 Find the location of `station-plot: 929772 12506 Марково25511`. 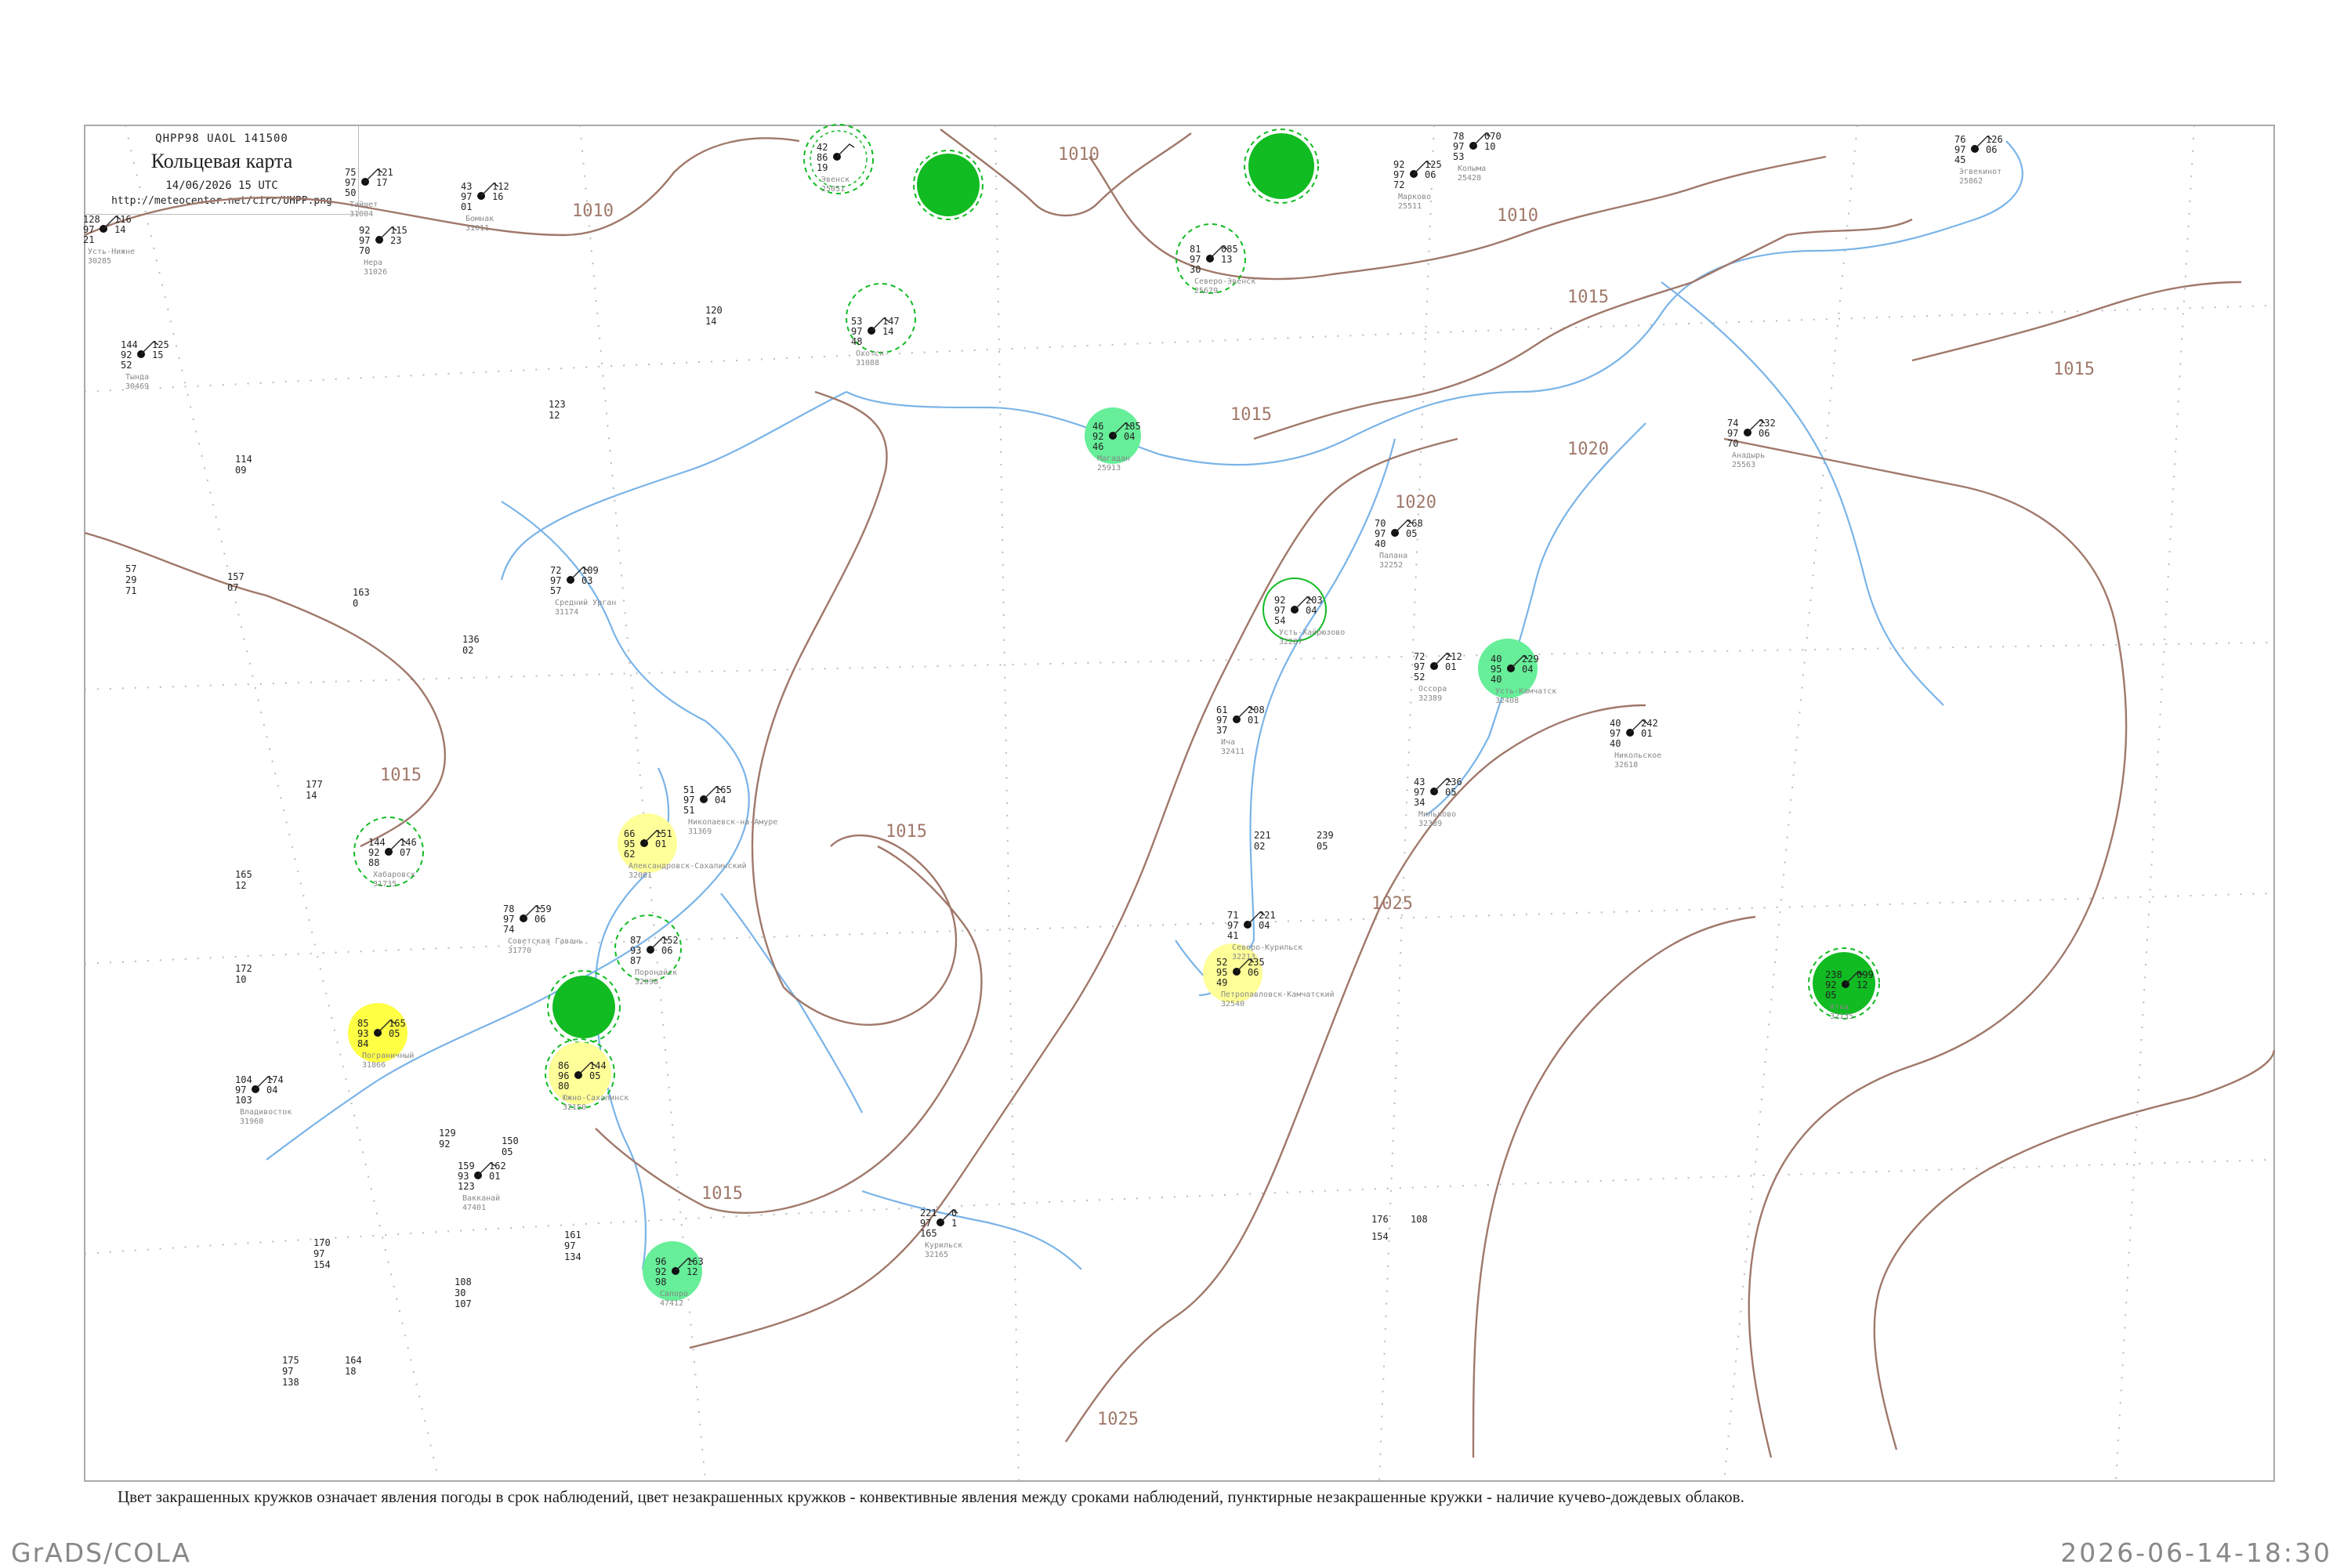

station-plot: 929772 12506 Марково25511 is located at coordinates (1417, 185).